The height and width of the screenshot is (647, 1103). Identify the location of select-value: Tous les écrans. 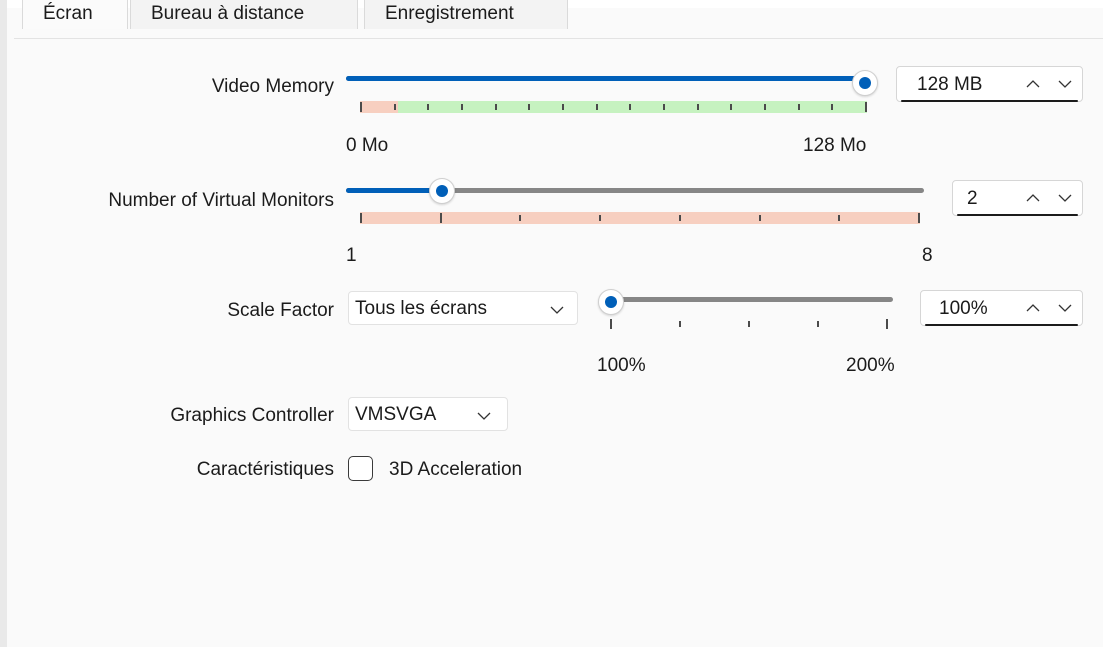
(421, 308).